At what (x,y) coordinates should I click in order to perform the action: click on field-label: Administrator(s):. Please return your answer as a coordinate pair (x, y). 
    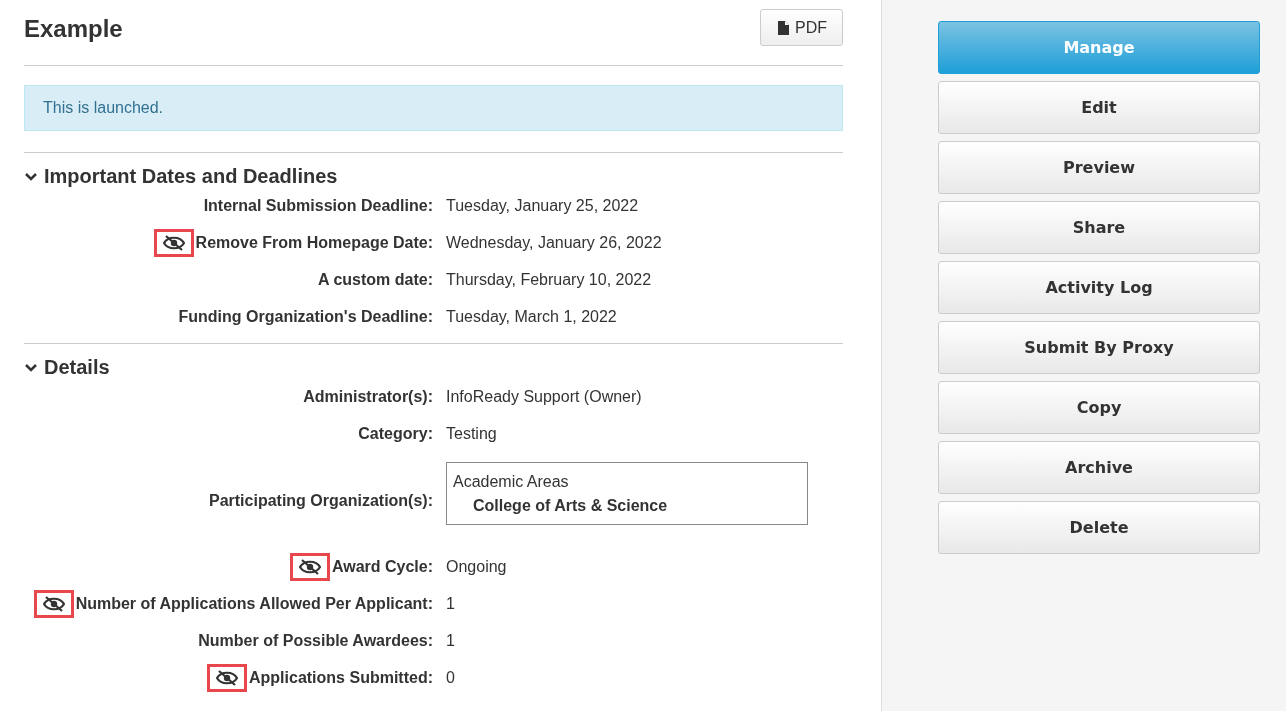
    Looking at the image, I should click on (368, 397).